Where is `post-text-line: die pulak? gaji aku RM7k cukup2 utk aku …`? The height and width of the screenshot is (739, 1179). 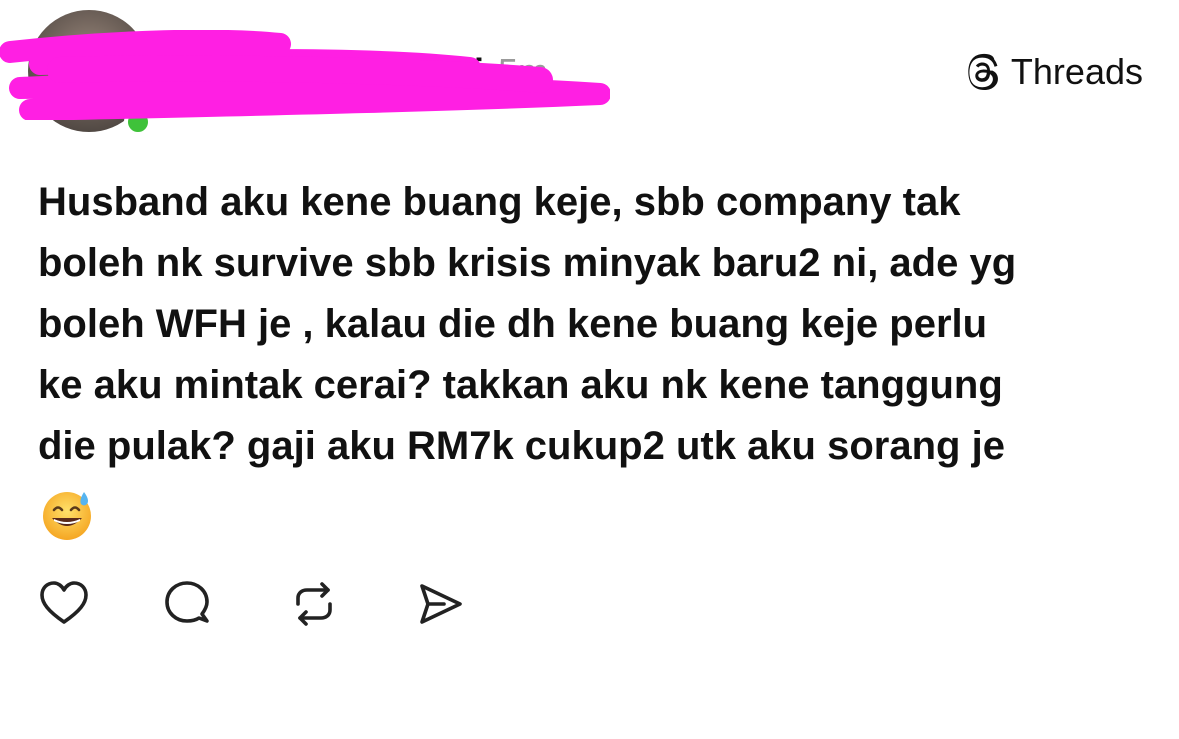
post-text-line: die pulak? gaji aku RM7k cukup2 utk aku … is located at coordinates (521, 446).